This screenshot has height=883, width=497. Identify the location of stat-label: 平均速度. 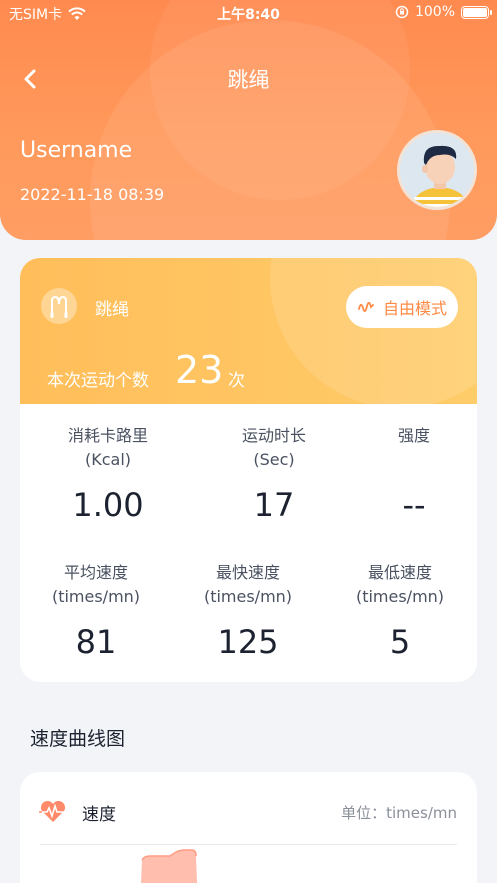
(95, 572).